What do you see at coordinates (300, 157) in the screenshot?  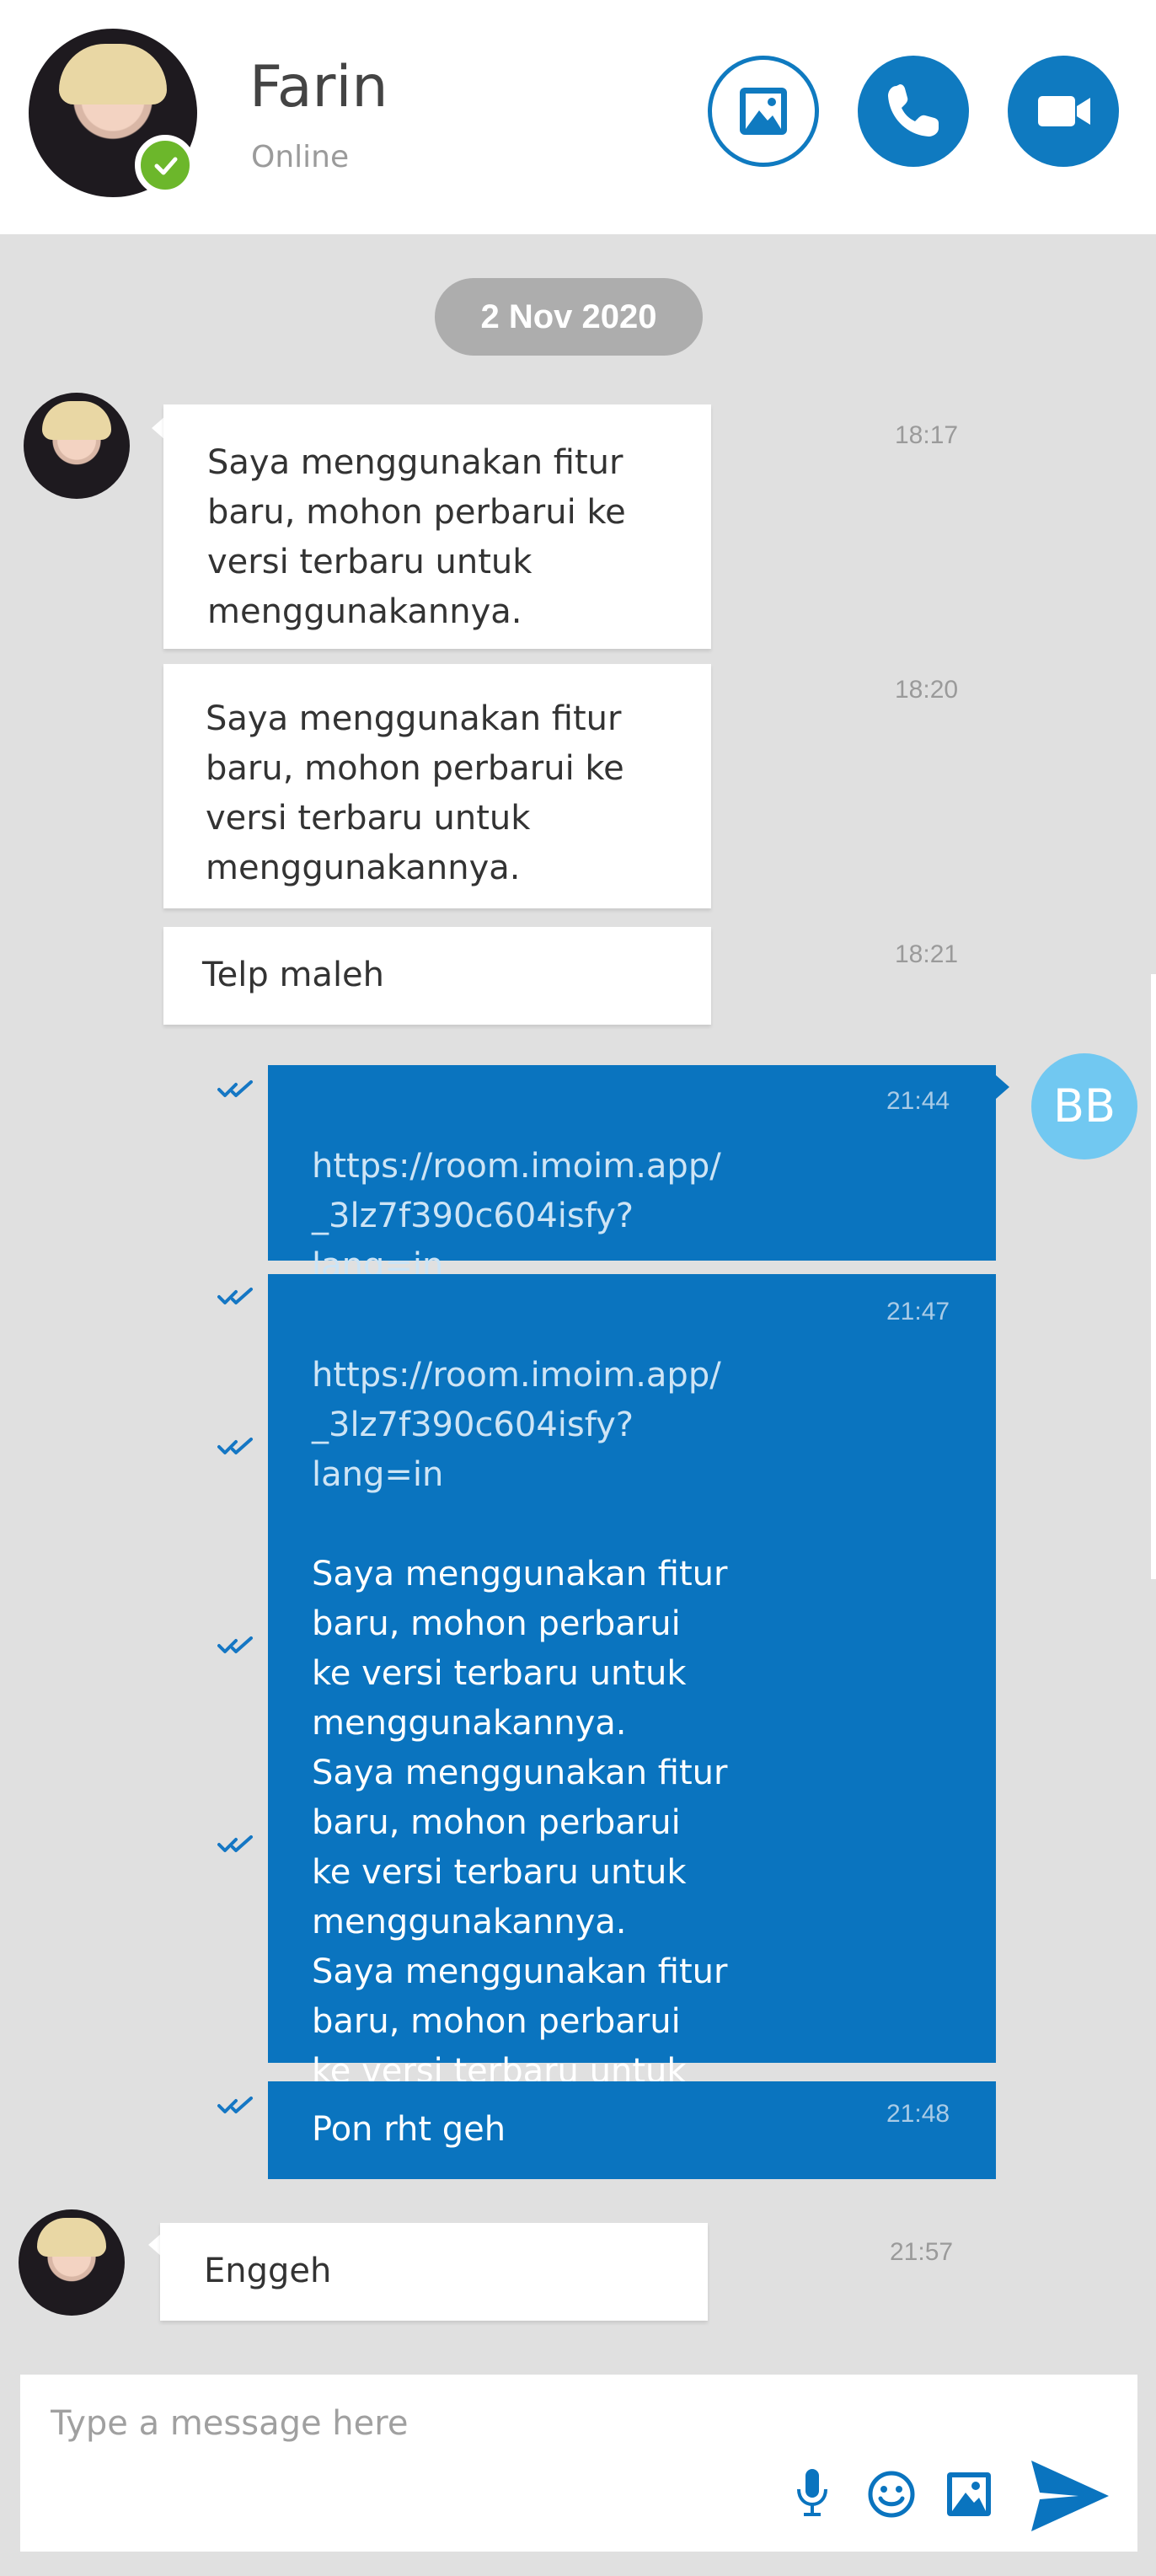 I see `contact-status: Online` at bounding box center [300, 157].